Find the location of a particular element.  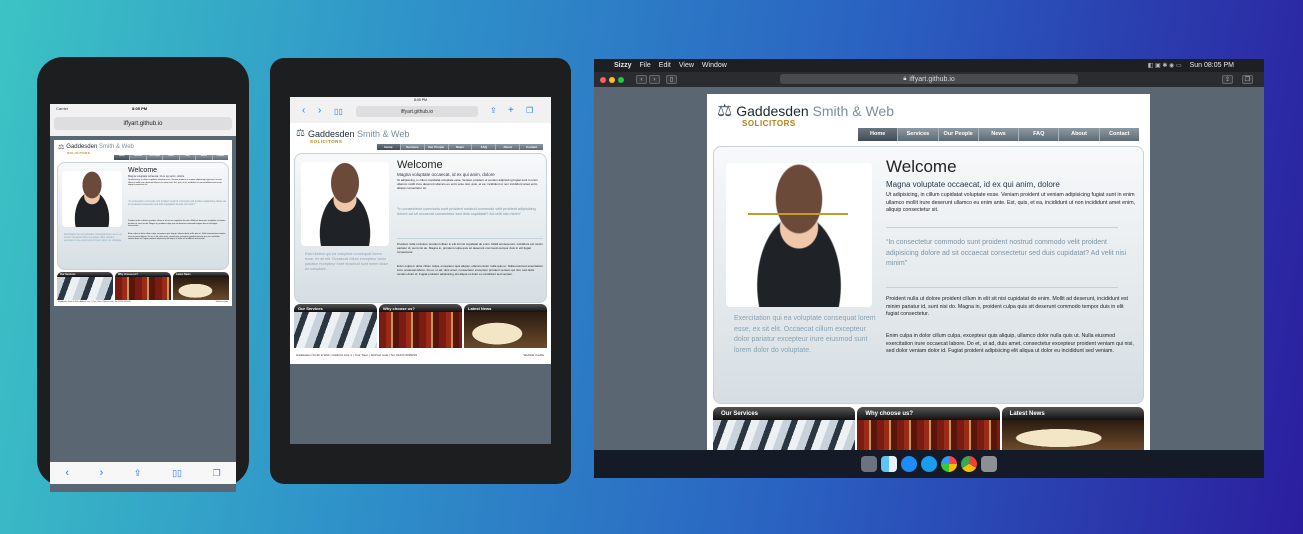

scale-icon: ⚖ is located at coordinates (61, 147).